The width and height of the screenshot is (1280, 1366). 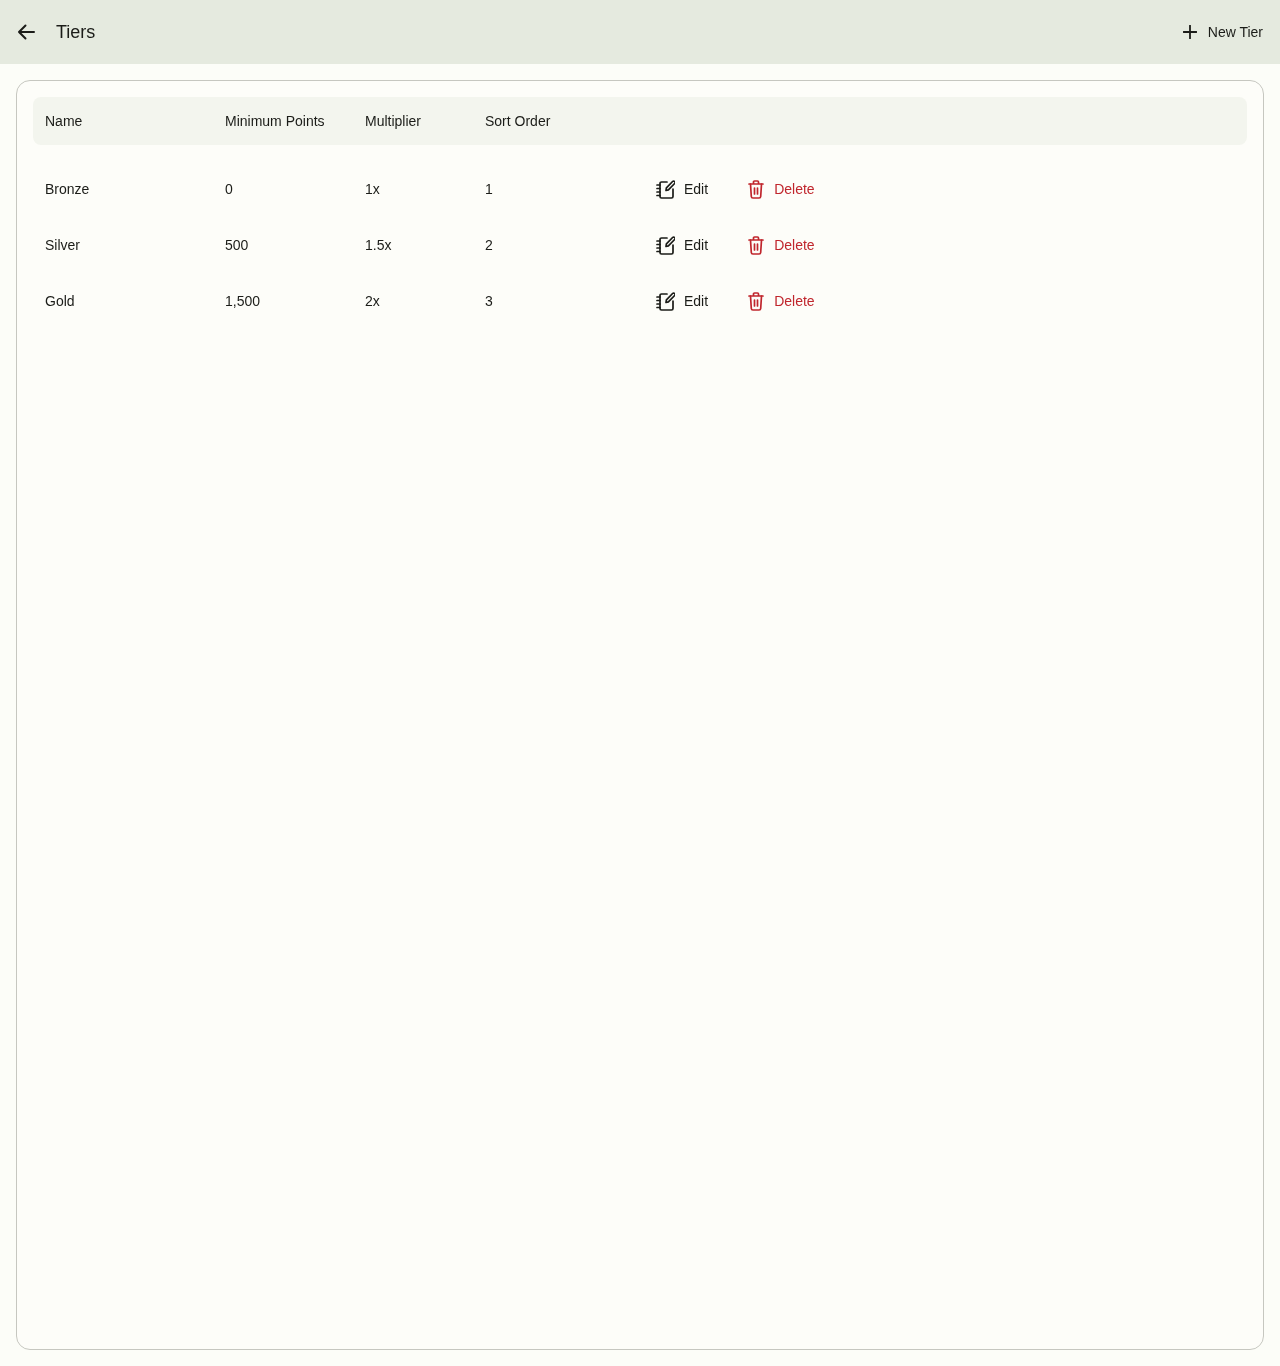 What do you see at coordinates (1222, 32) in the screenshot?
I see `new-tier-button: New Tier` at bounding box center [1222, 32].